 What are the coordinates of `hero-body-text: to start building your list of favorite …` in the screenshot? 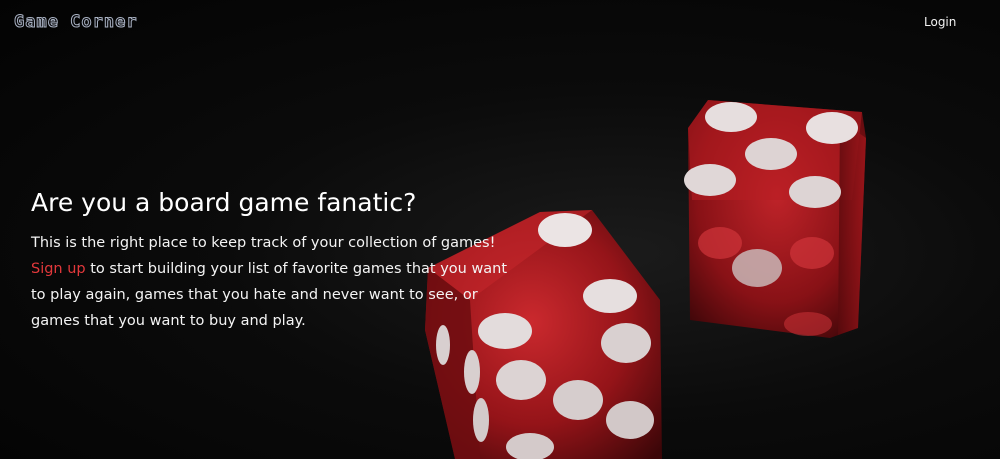 It's located at (269, 295).